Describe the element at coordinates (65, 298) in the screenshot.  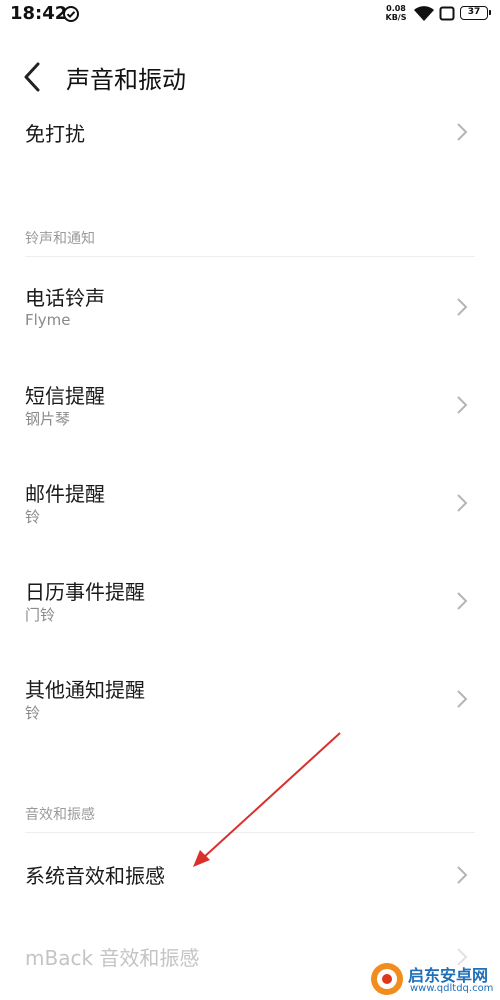
I see `row-title: 电话铃声` at that location.